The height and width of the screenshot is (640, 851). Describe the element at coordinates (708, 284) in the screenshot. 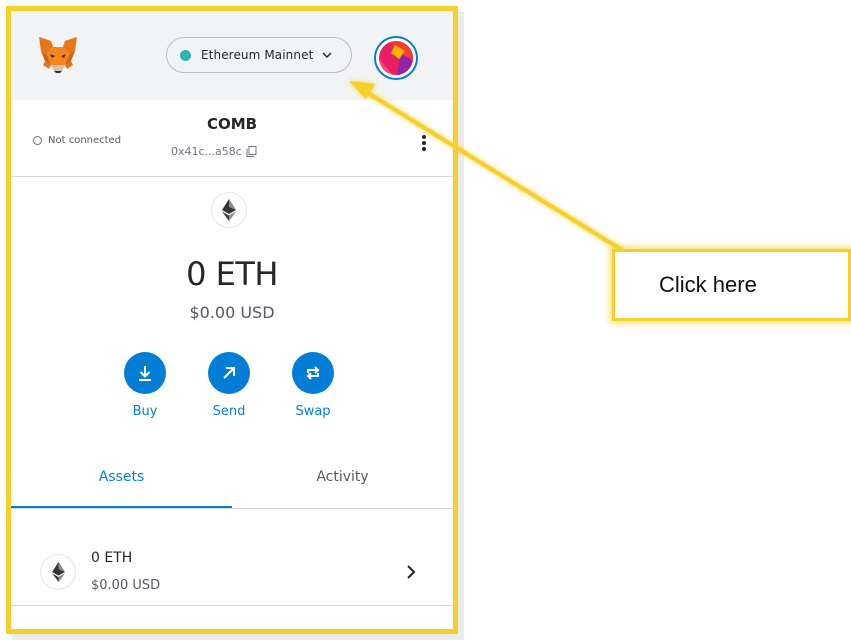

I see `callout-text: Click here` at that location.